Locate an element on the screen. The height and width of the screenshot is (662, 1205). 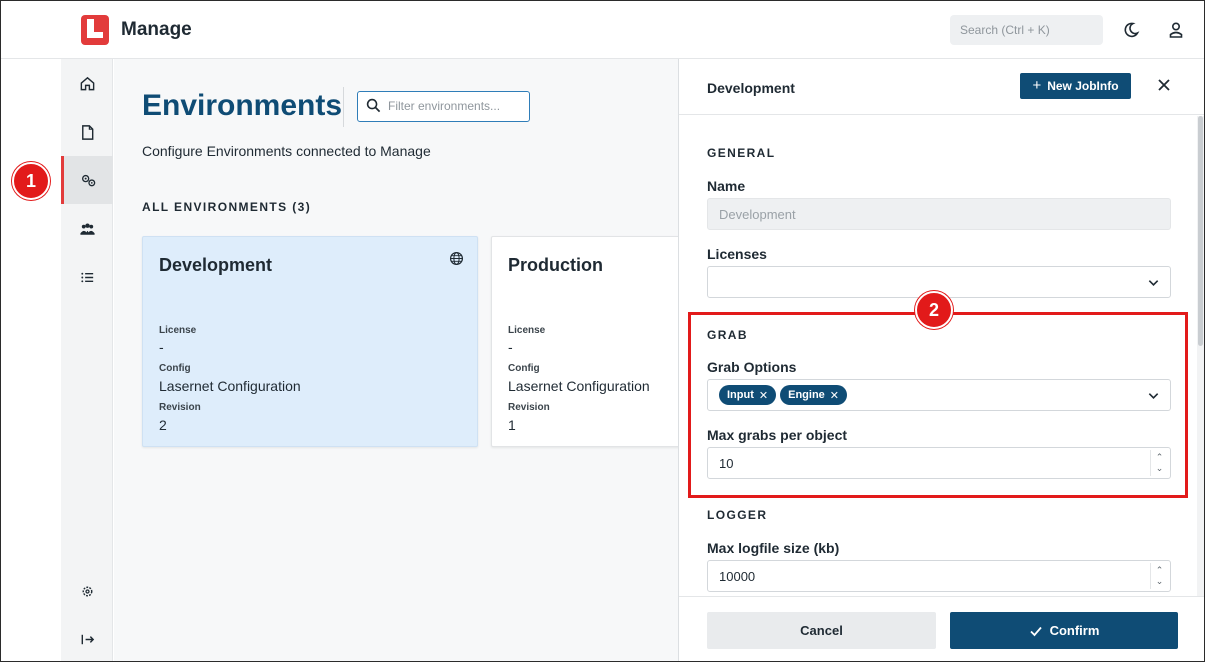
top-bar: Manage Search (Ctrl + K) is located at coordinates (602, 30).